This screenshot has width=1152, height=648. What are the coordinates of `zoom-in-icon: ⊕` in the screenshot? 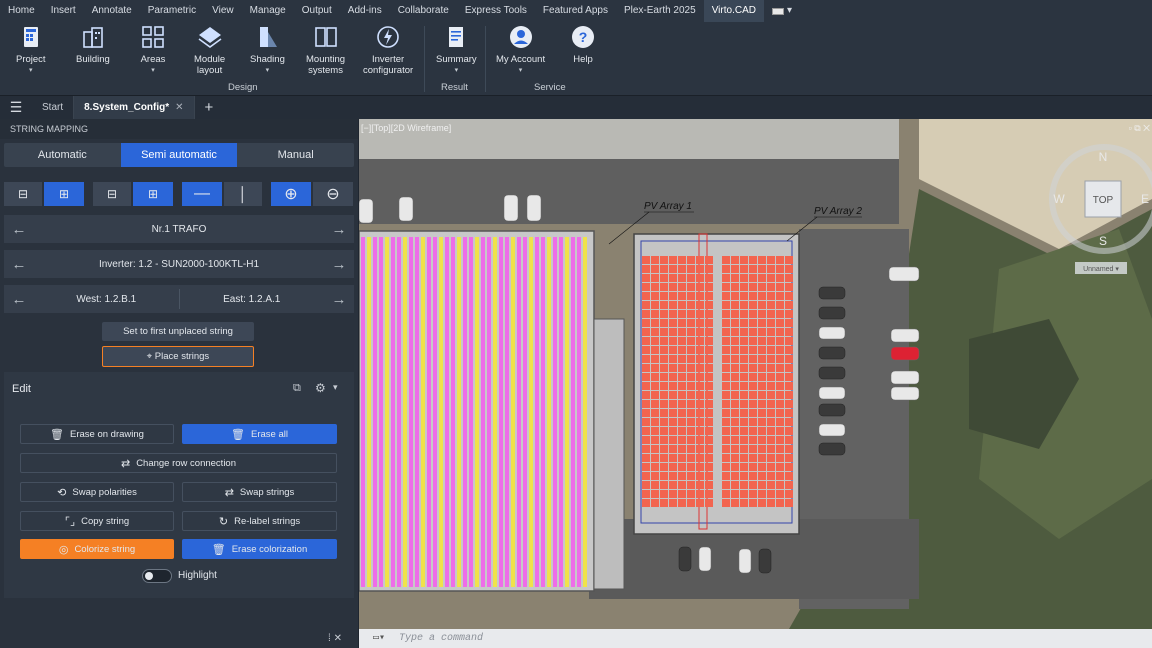 It's located at (291, 194).